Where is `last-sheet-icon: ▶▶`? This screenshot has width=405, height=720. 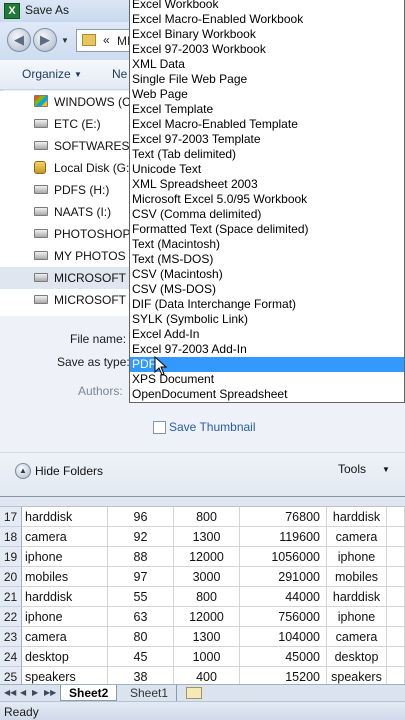 last-sheet-icon: ▶▶ is located at coordinates (50, 692).